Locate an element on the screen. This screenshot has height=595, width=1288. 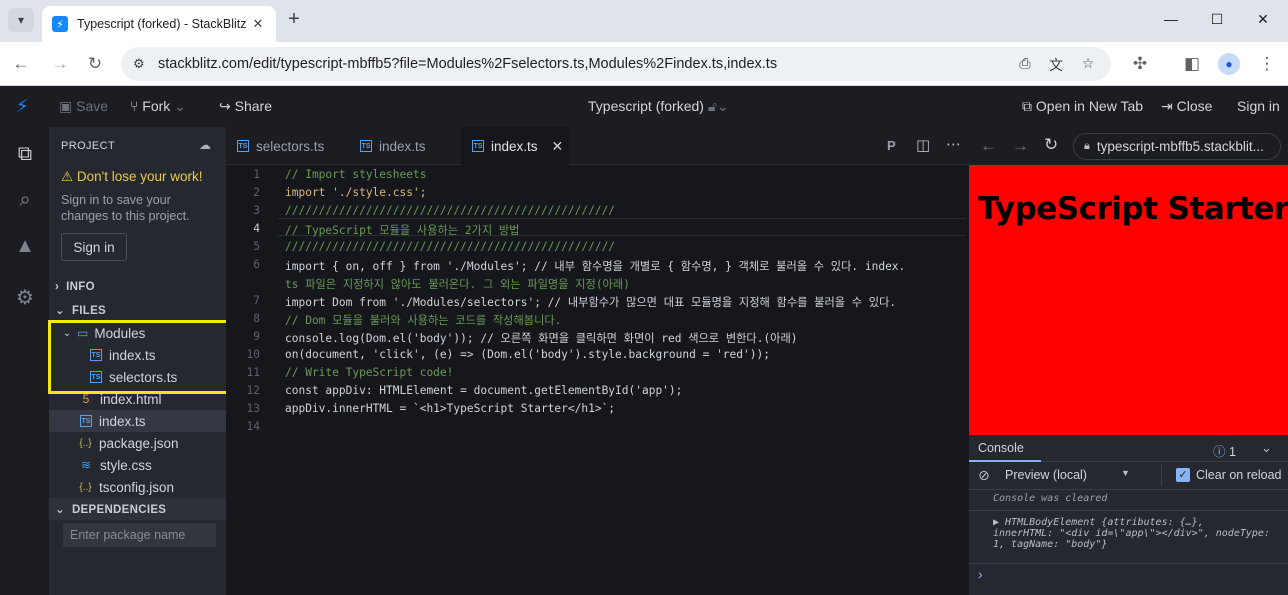
share-button: ↪ Share is located at coordinates (245, 106).